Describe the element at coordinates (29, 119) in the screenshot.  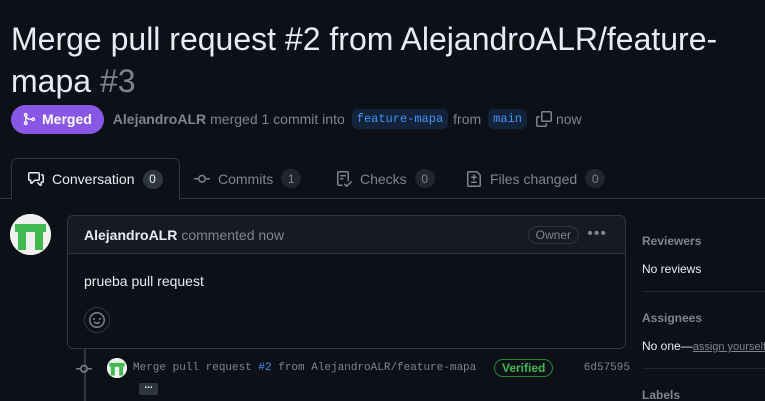
I see `git-merge-icon` at that location.